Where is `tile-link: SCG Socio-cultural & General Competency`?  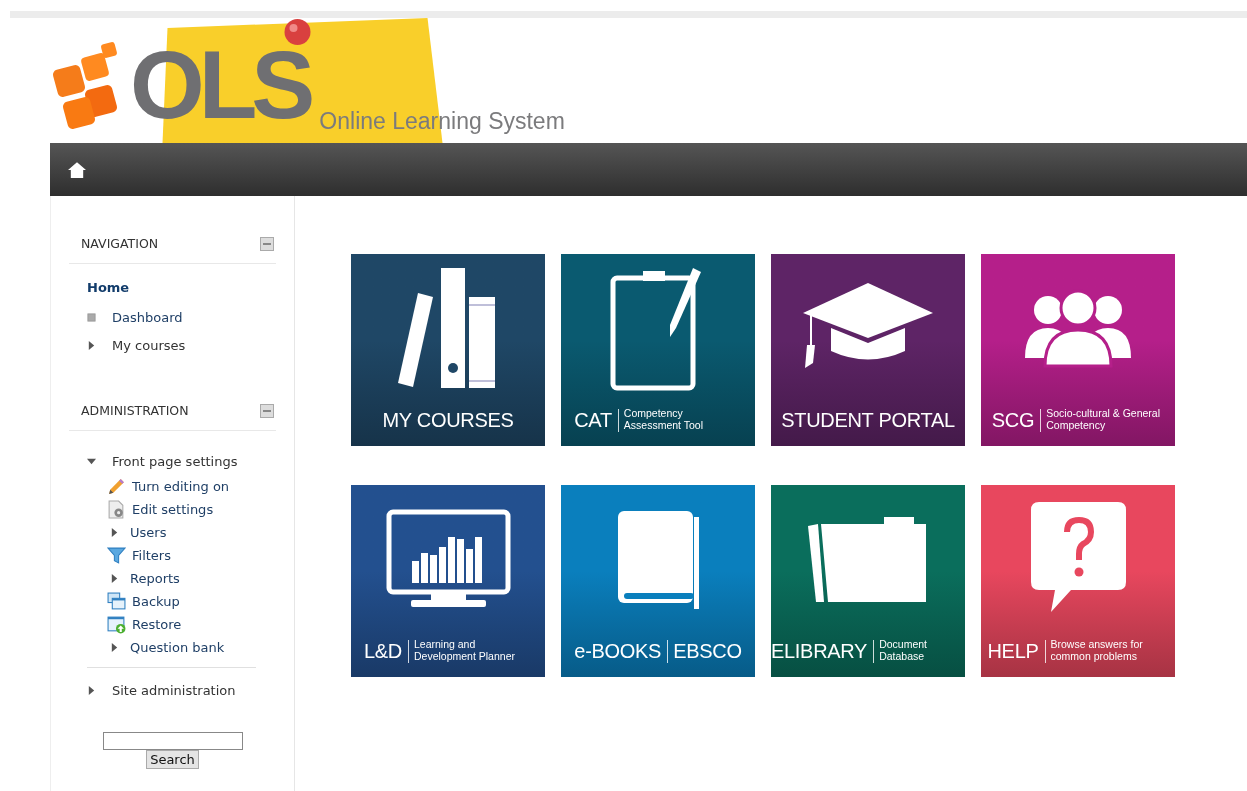
tile-link: SCG Socio-cultural & General Competency is located at coordinates (1078, 350).